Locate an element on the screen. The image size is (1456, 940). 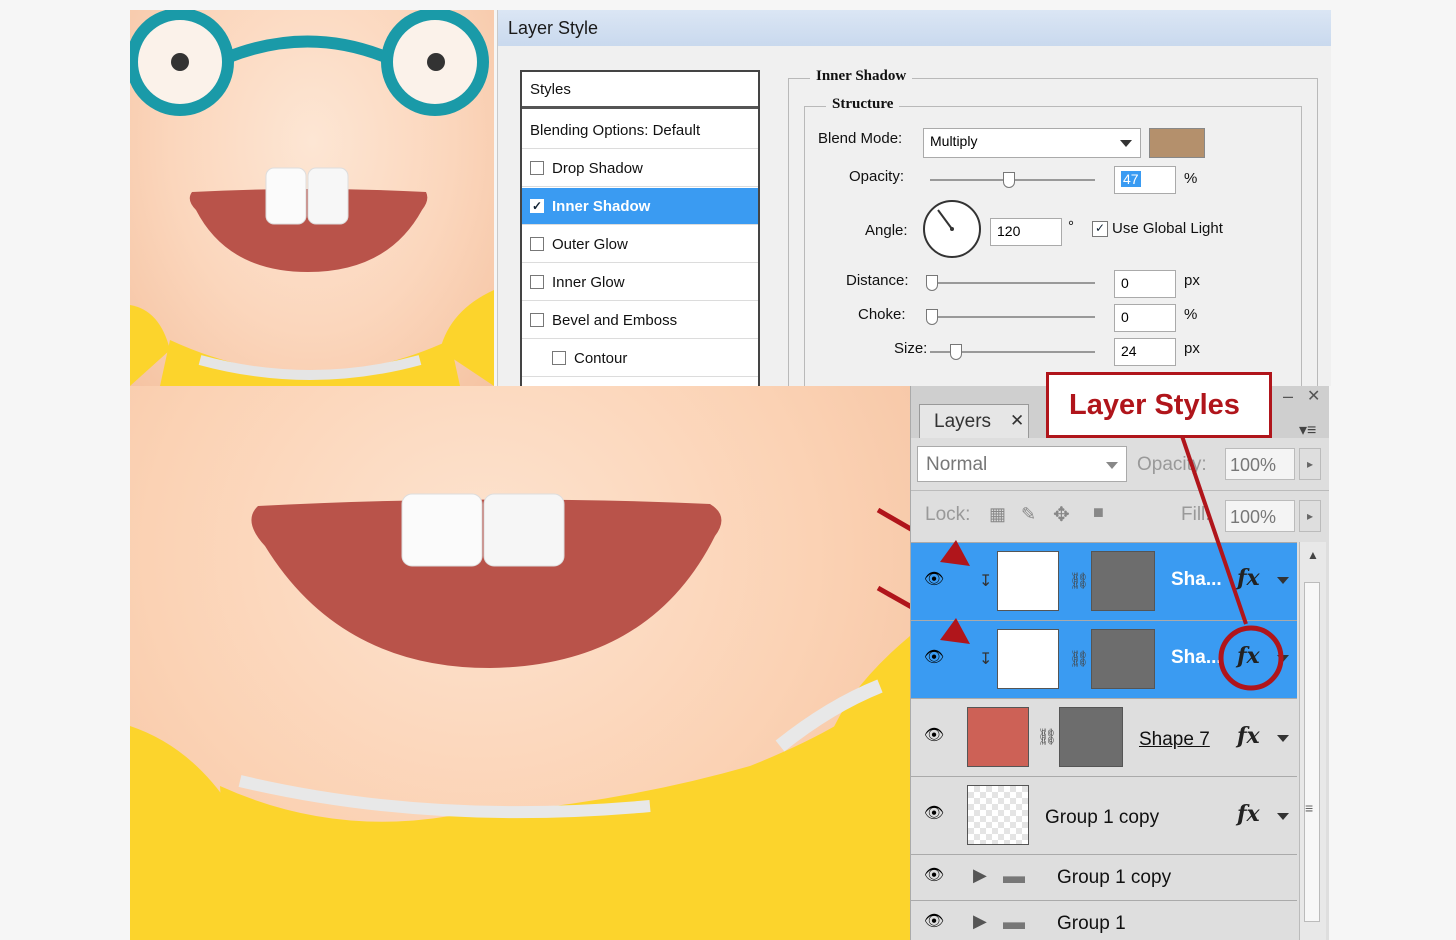
scroll-up-arrow-icon: ▲ is located at coordinates (1313, 555).